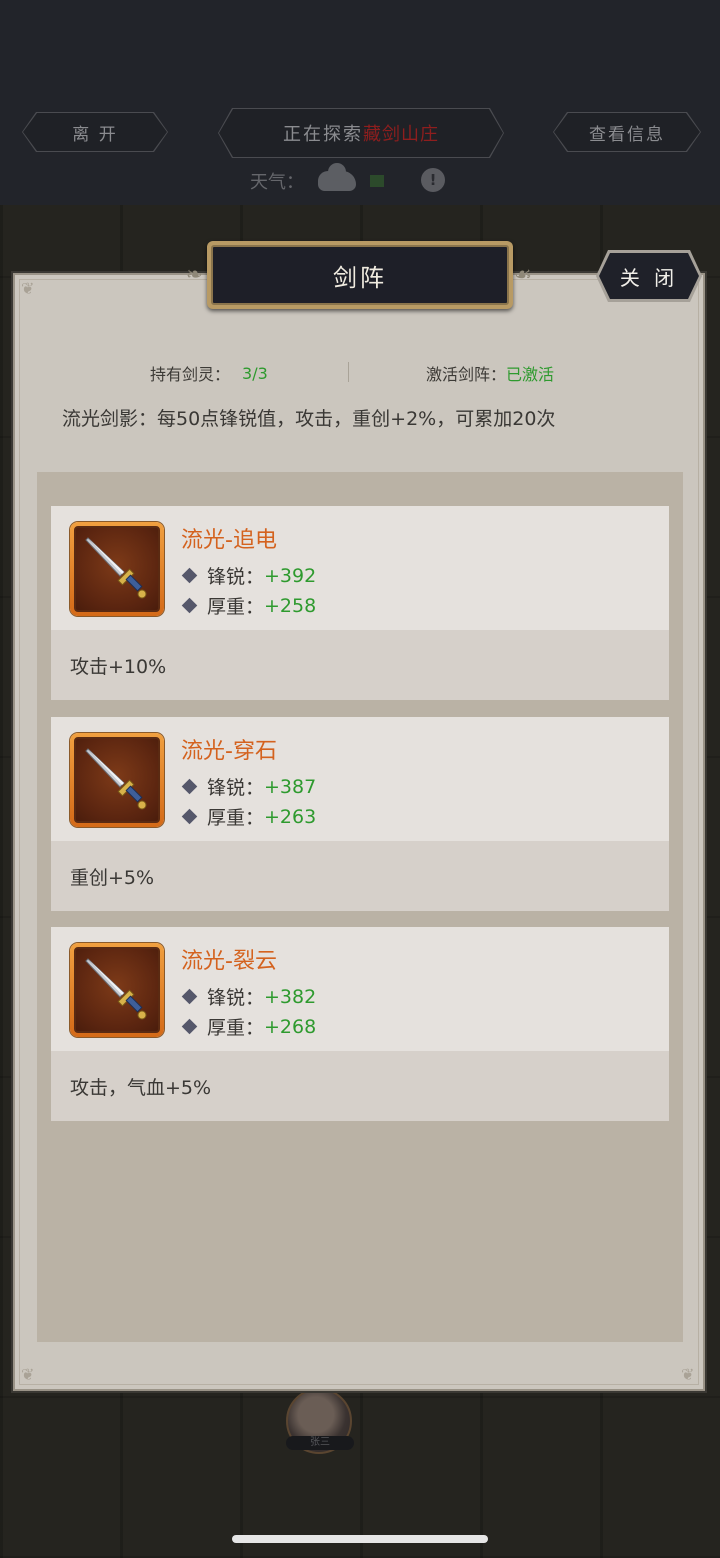  I want to click on activation-status: 激活剑阵： 已激活, so click(490, 373).